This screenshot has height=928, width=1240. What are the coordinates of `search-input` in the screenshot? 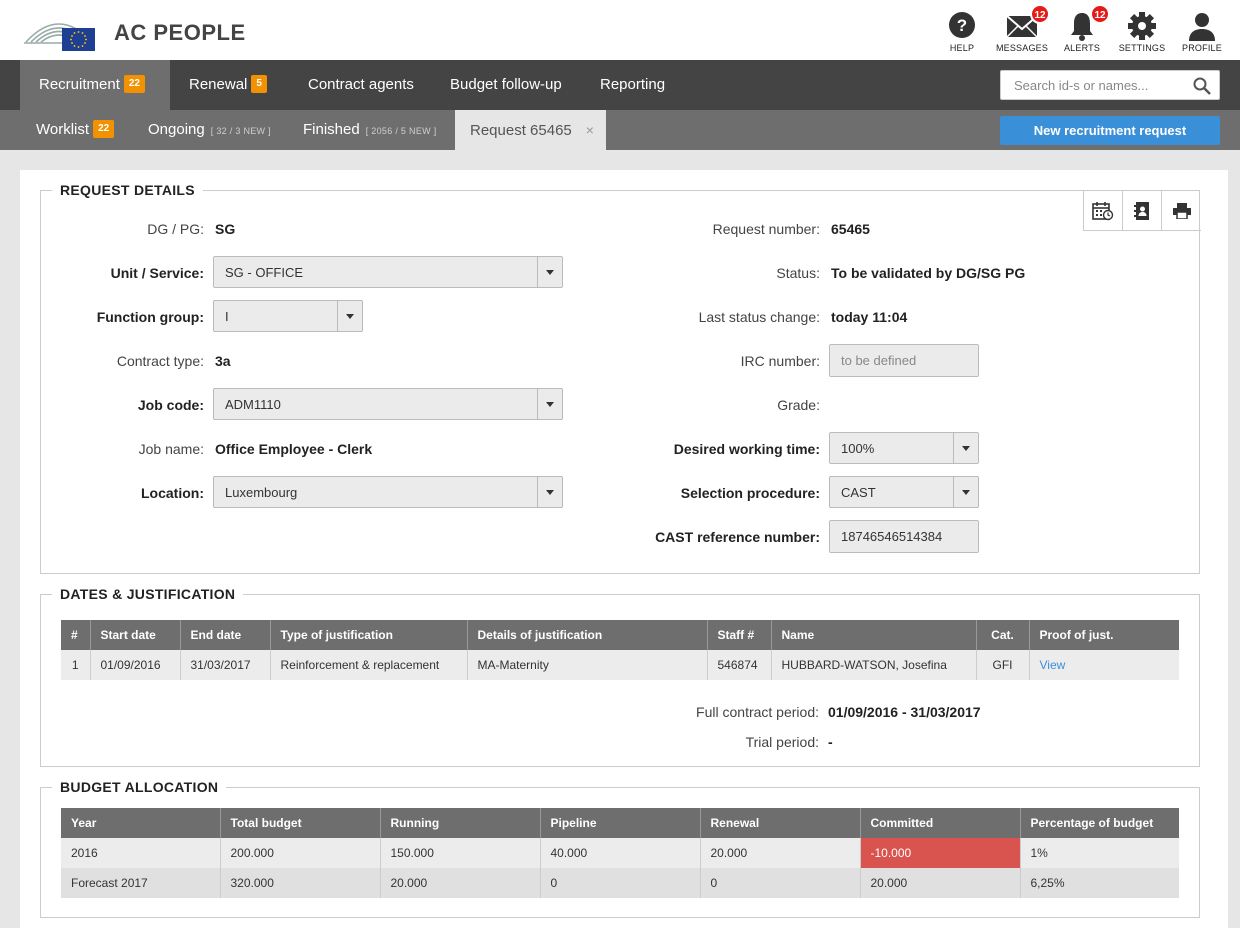 It's located at (1110, 85).